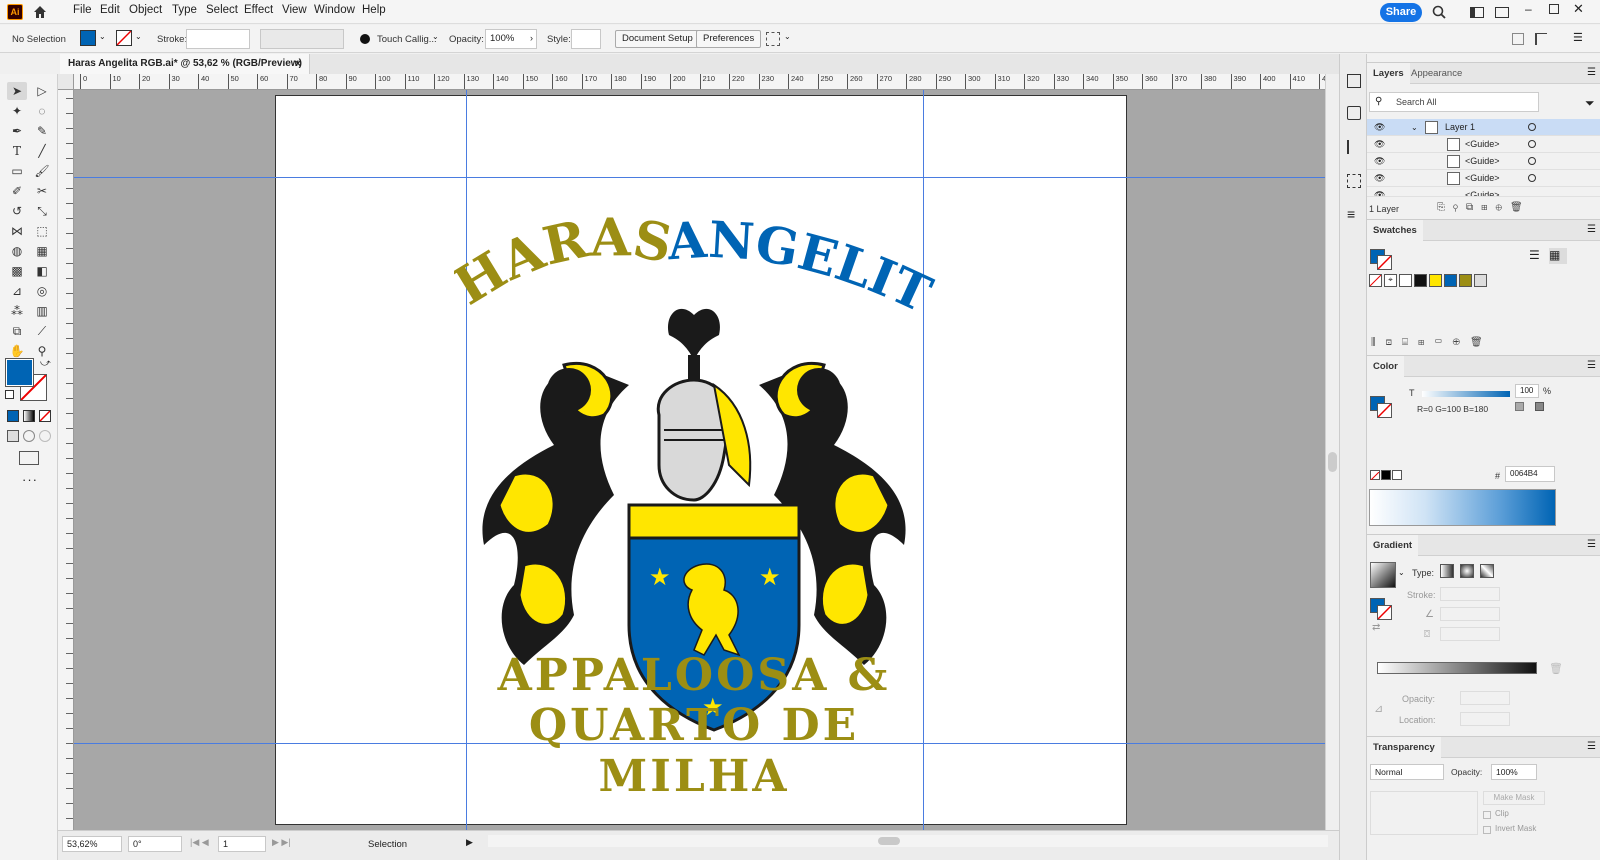 The height and width of the screenshot is (860, 1600). I want to click on swatch-gray, so click(1480, 280).